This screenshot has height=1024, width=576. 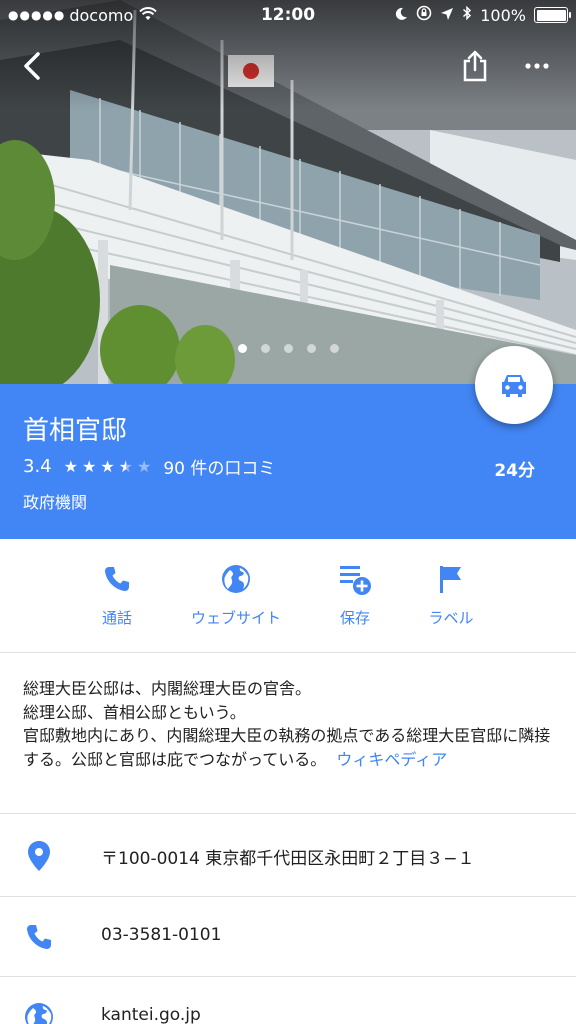 What do you see at coordinates (288, 15) in the screenshot?
I see `status-bar: ●●●●● docomo 12:00 100%` at bounding box center [288, 15].